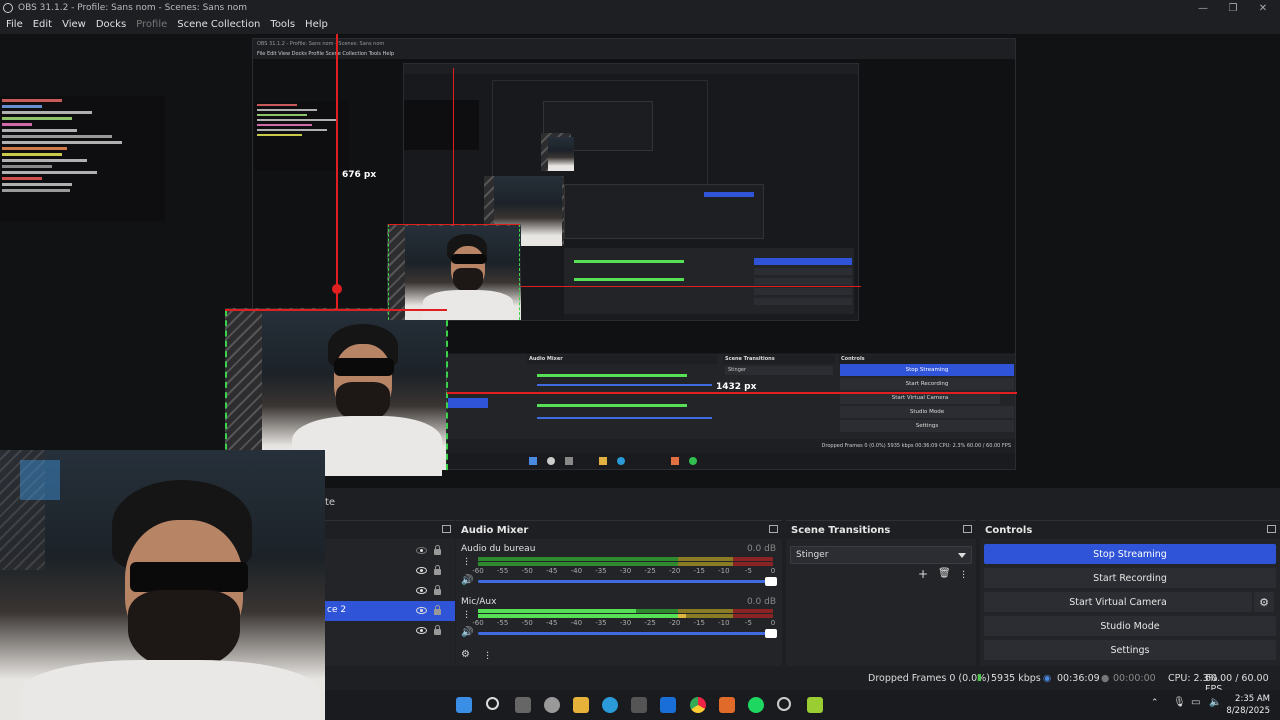 The height and width of the screenshot is (720, 1280). What do you see at coordinates (1078, 678) in the screenshot?
I see `stream-time: 00:36:09` at bounding box center [1078, 678].